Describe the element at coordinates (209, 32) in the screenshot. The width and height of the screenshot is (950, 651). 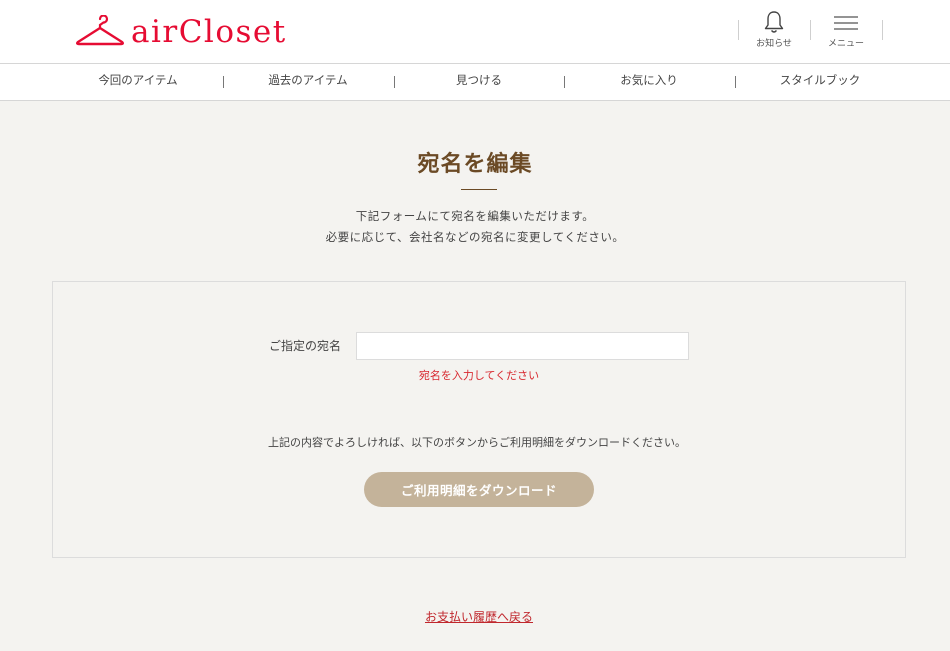
I see `brand-name: airCloset` at that location.